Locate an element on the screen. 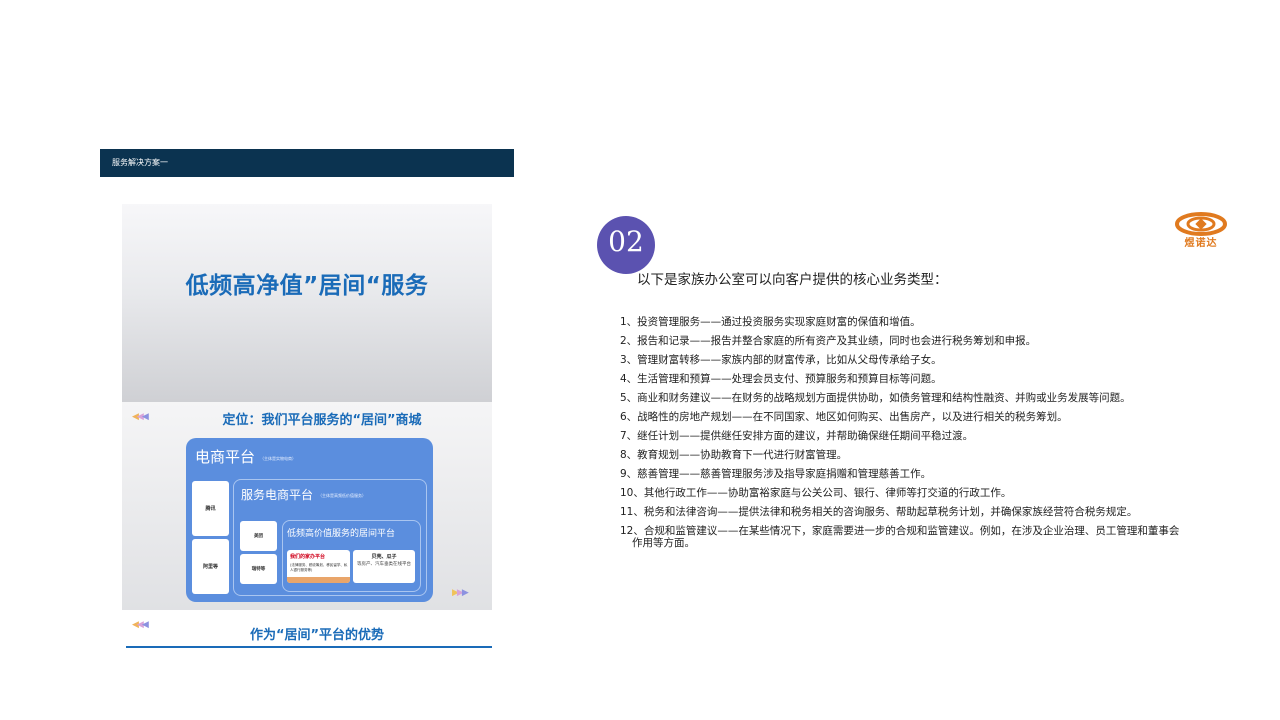  advantage-title: 作为“居间”平台的优势 is located at coordinates (317, 635).